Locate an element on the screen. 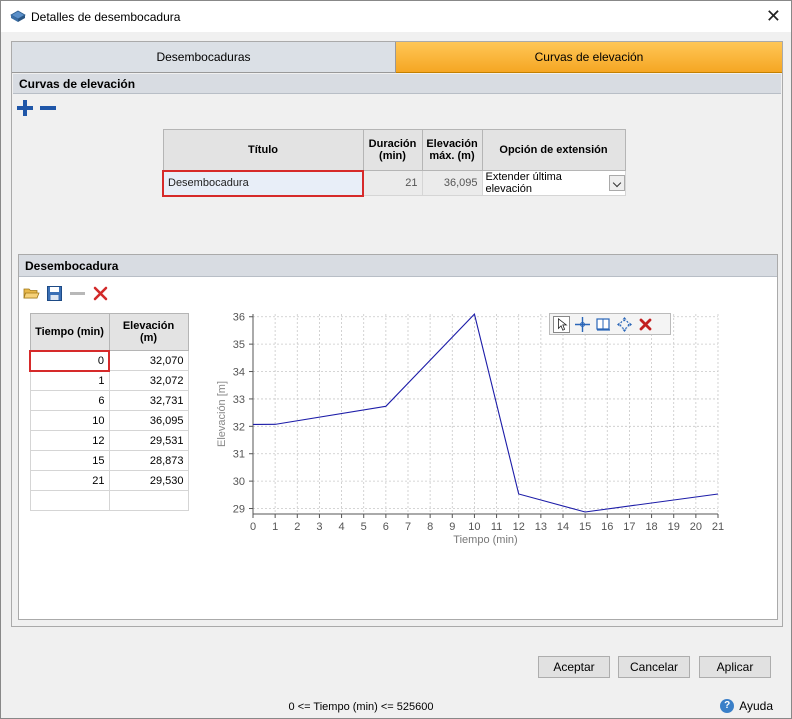 Image resolution: width=792 pixels, height=719 pixels. elevation-cell is located at coordinates (148, 500).